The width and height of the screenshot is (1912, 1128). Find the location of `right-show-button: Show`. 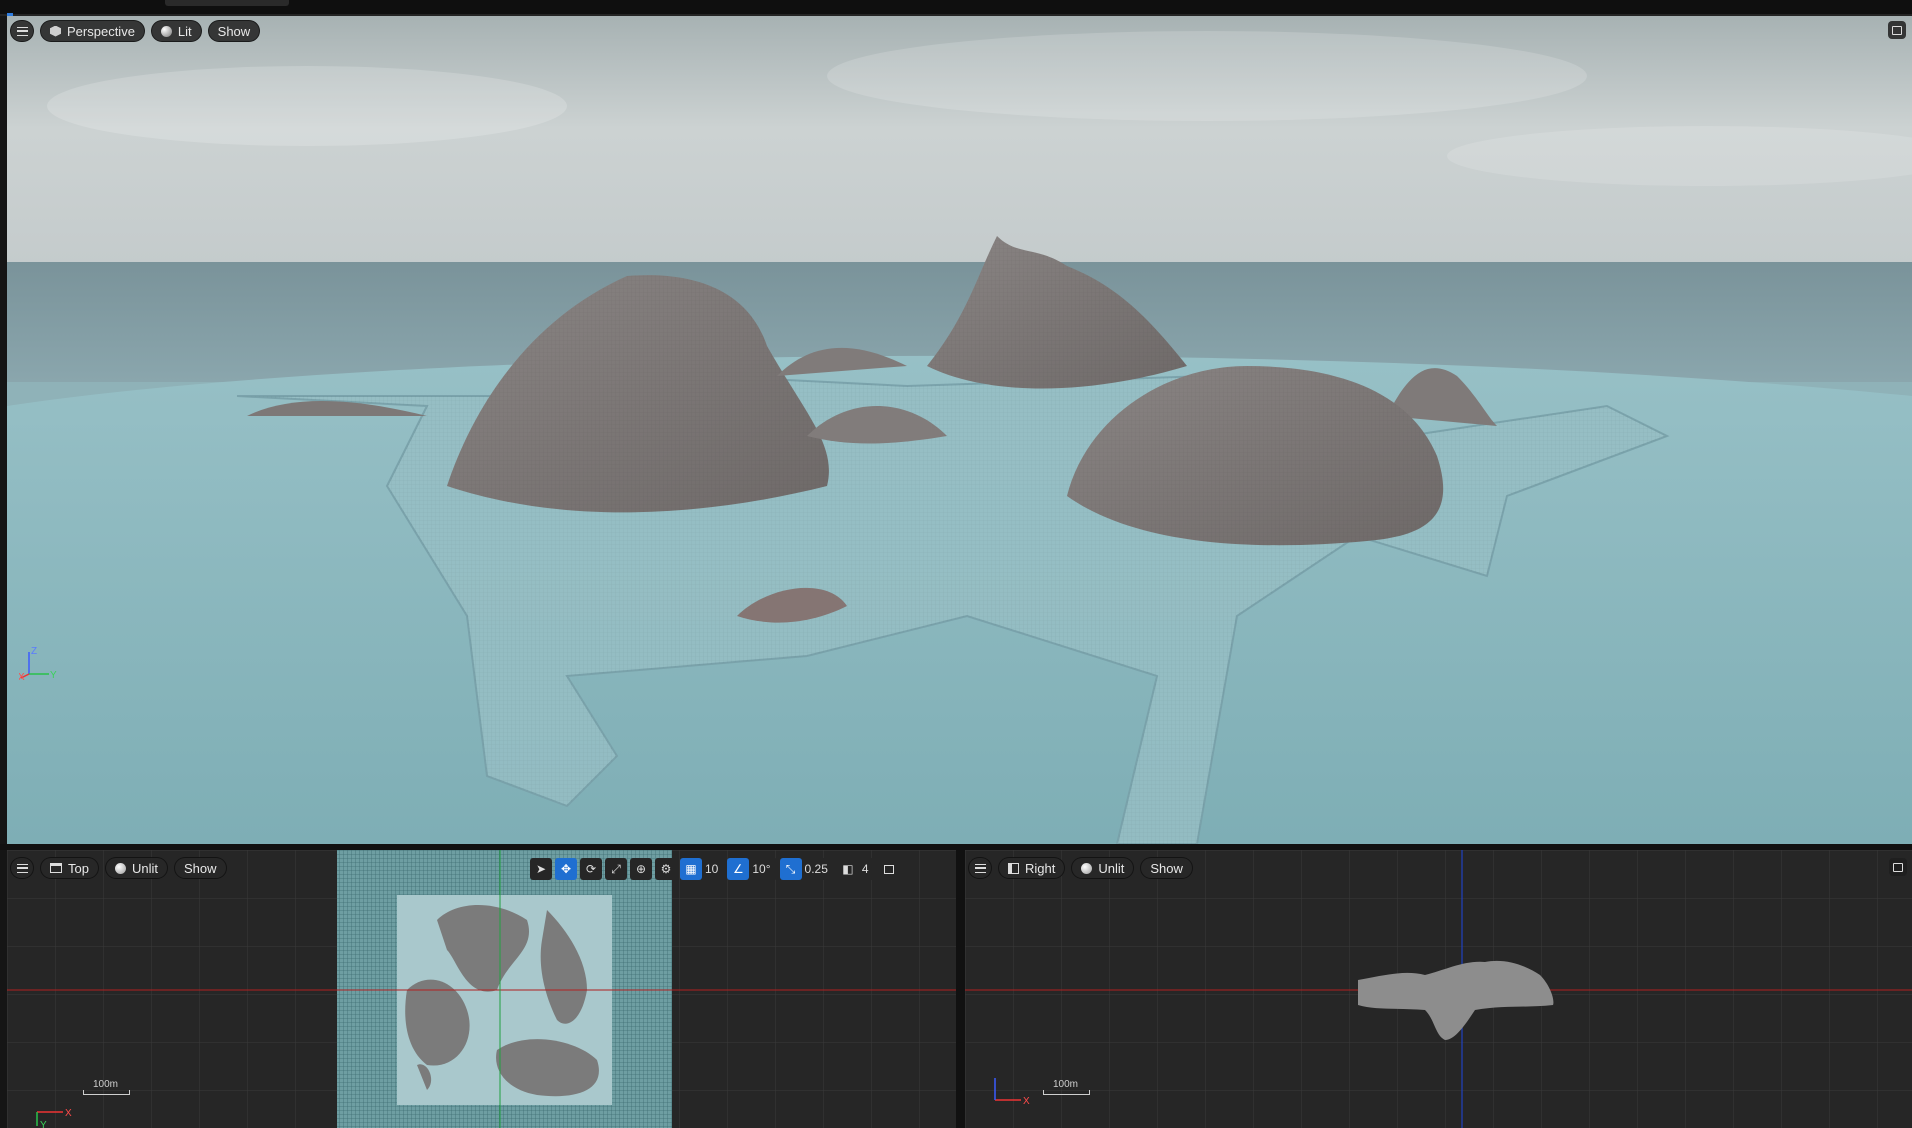

right-show-button: Show is located at coordinates (1166, 868).